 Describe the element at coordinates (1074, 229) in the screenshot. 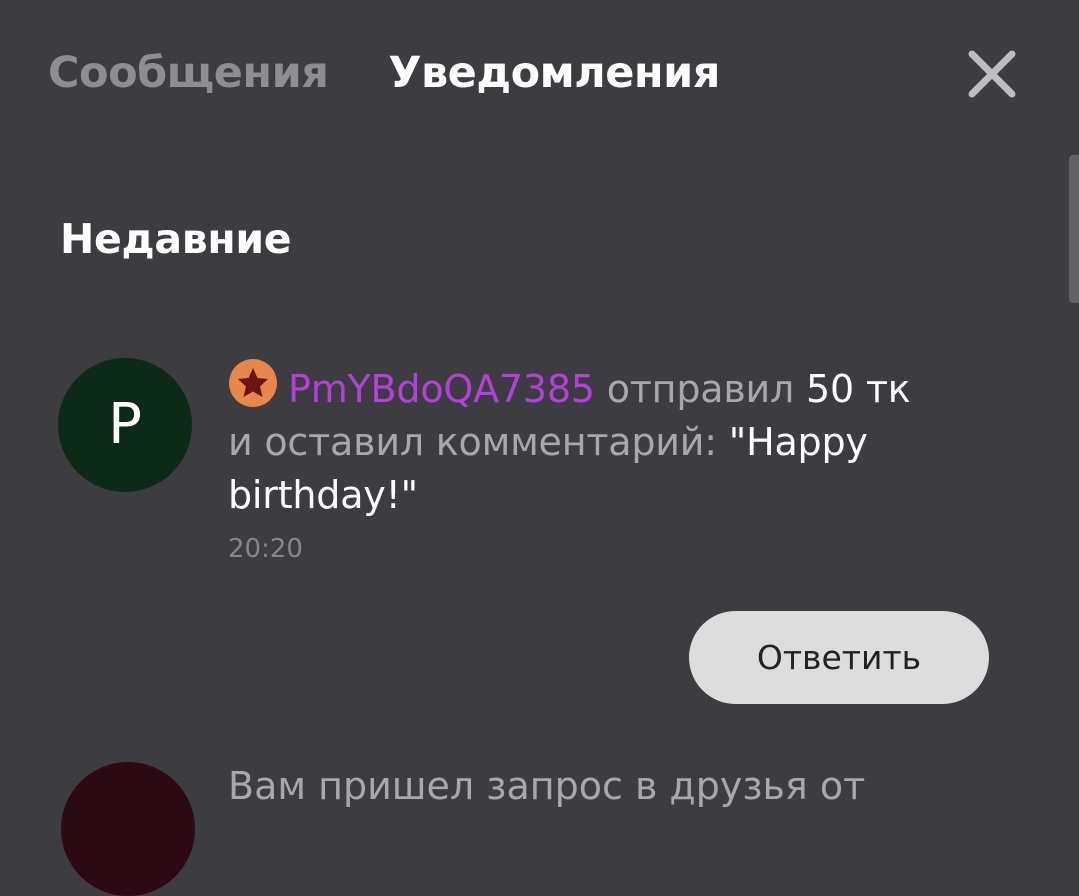

I see `scrollbar` at that location.